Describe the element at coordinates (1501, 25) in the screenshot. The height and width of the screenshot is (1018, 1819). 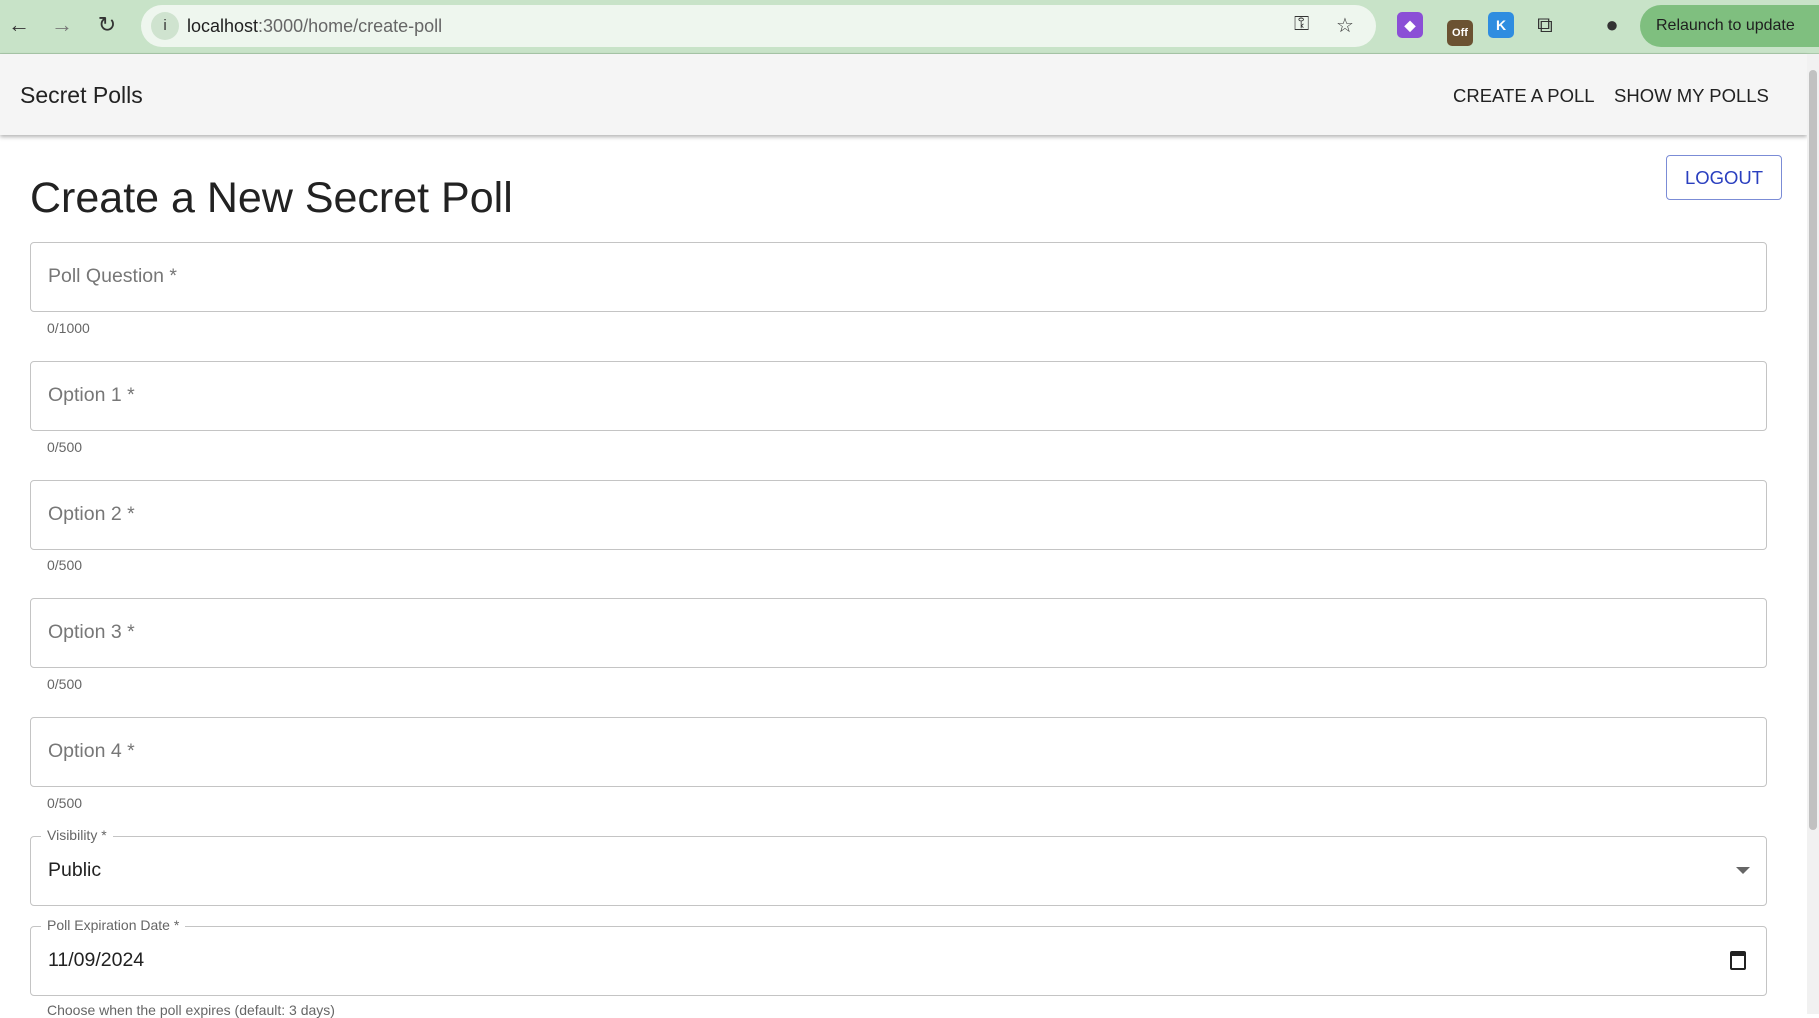
I see `k-extension-icon: K` at that location.